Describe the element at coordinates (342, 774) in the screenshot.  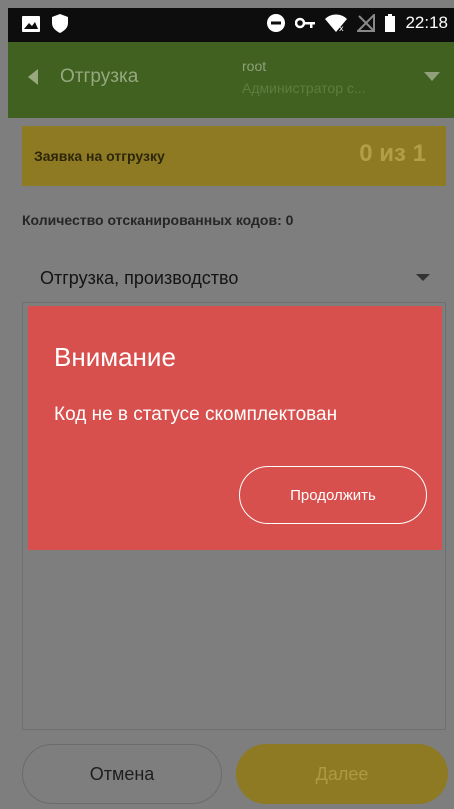
I see `next-button: Далее` at that location.